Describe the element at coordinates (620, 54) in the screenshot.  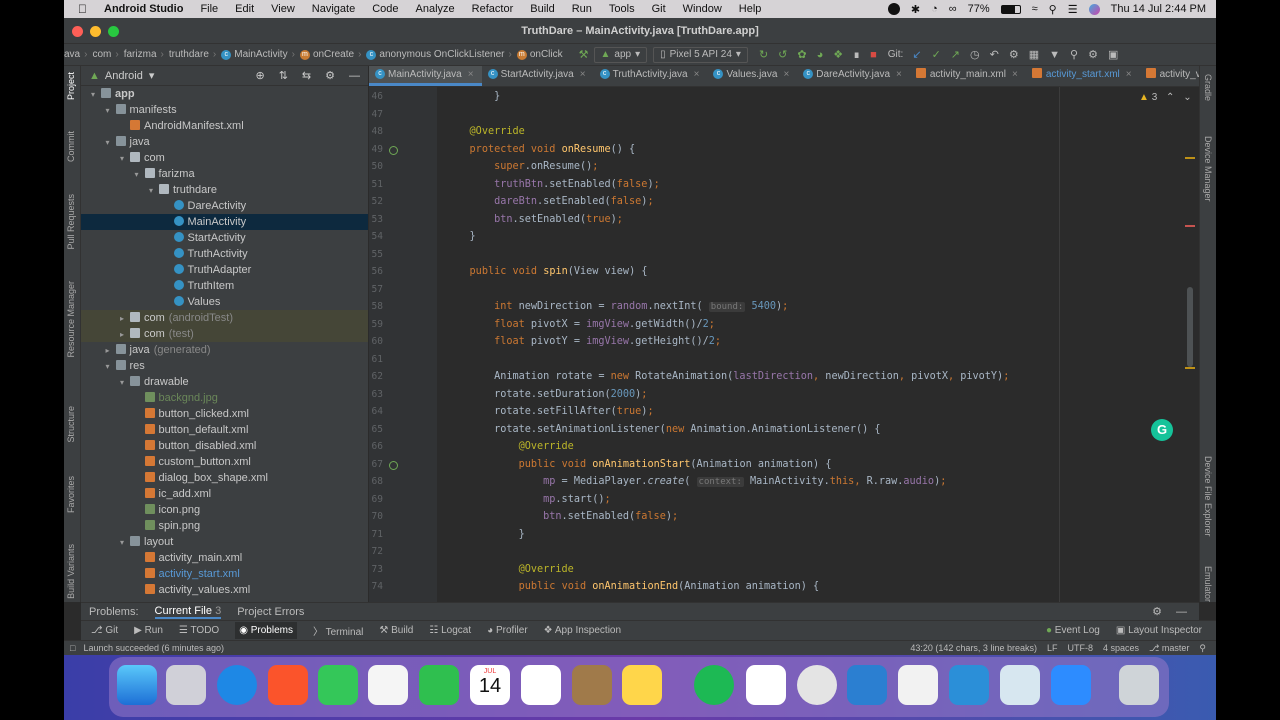
I see `run-config-select: ▲ app ▾` at that location.